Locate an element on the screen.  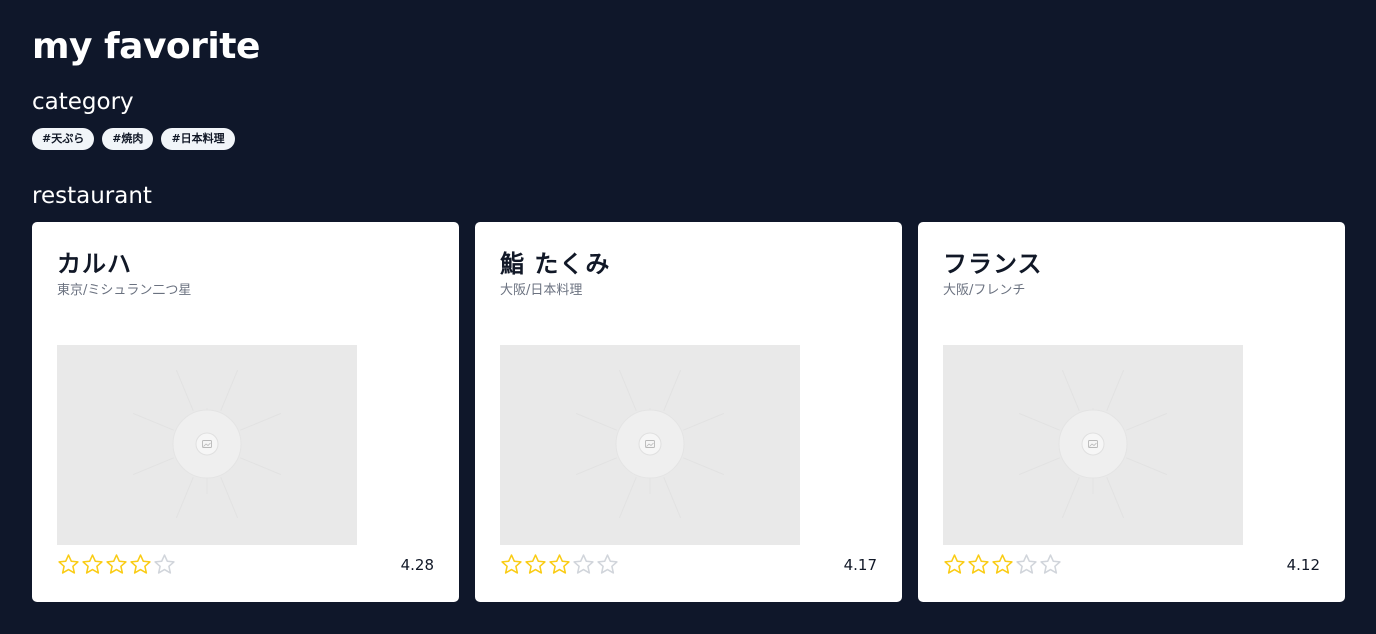
restaurant-name: フランス is located at coordinates (993, 264).